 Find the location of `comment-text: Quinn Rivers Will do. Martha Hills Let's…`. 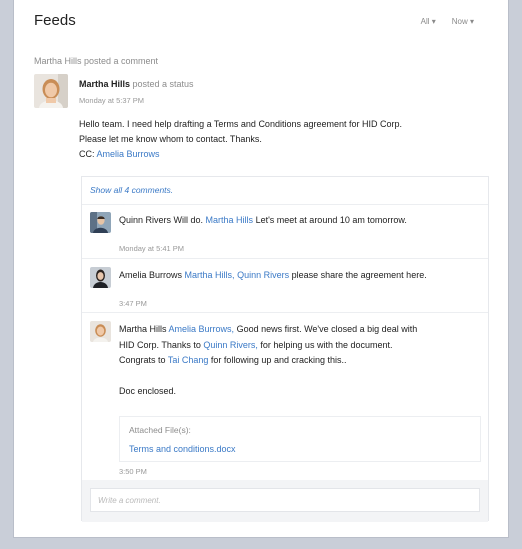

comment-text: Quinn Rivers Will do. Martha Hills Let's… is located at coordinates (299, 221).